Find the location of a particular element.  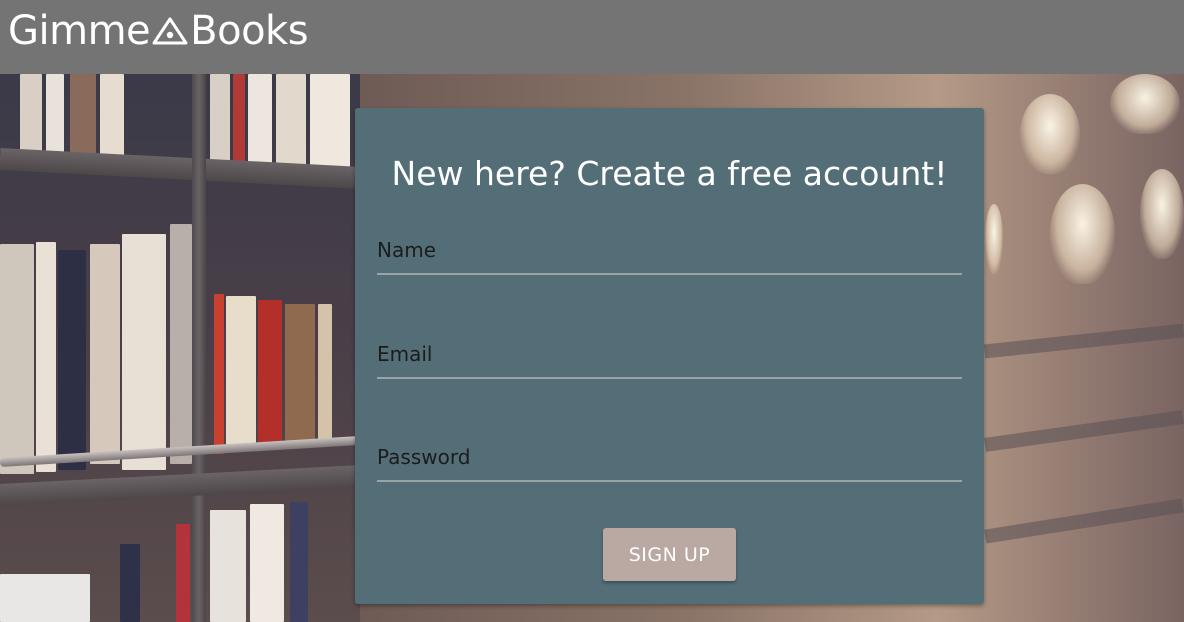

triangle-eye-icon is located at coordinates (170, 31).